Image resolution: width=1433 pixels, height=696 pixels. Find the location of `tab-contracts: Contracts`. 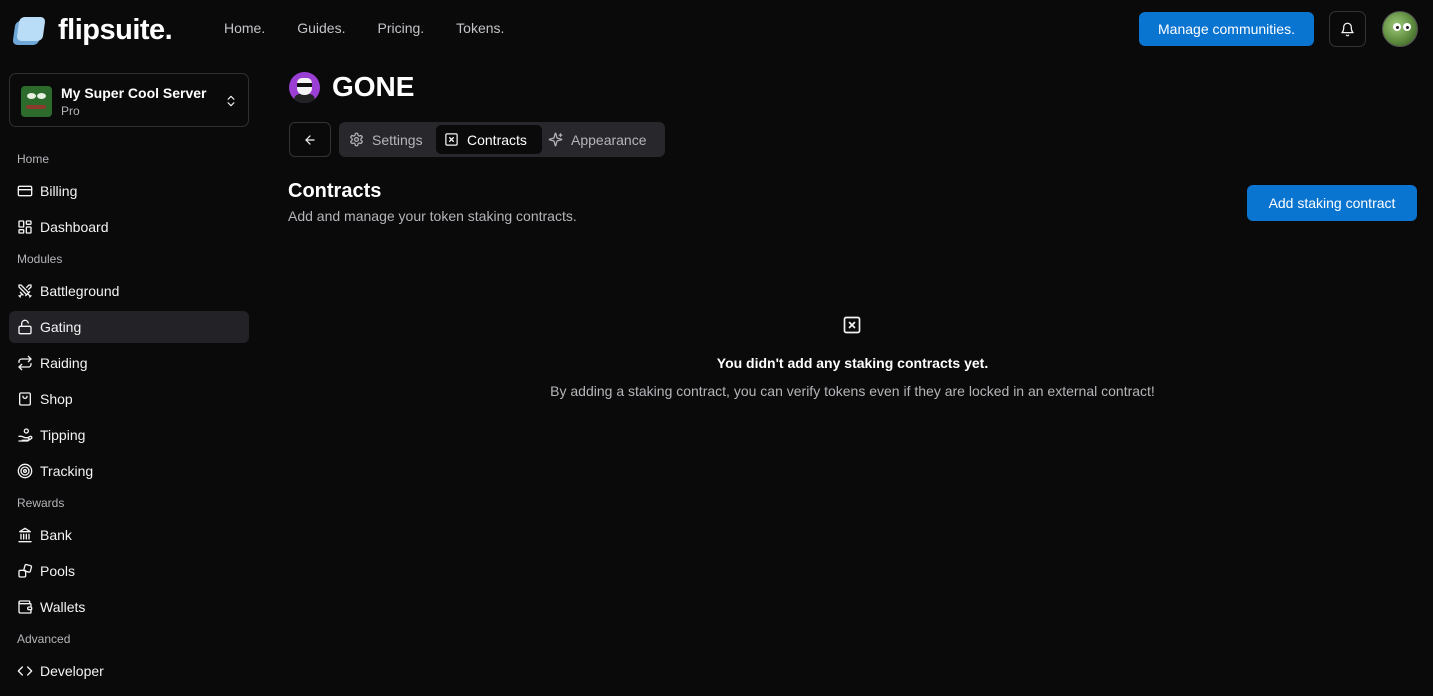

tab-contracts: Contracts is located at coordinates (489, 139).